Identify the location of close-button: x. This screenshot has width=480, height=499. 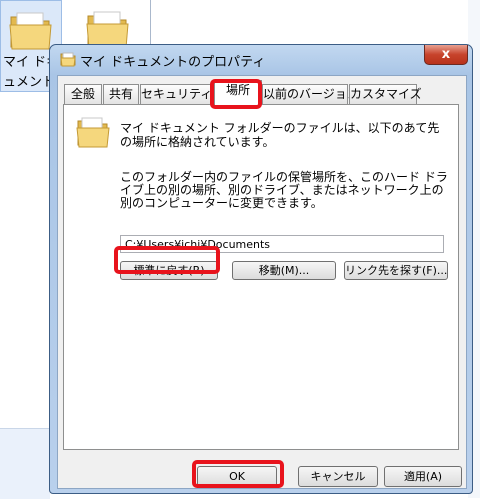
(446, 55).